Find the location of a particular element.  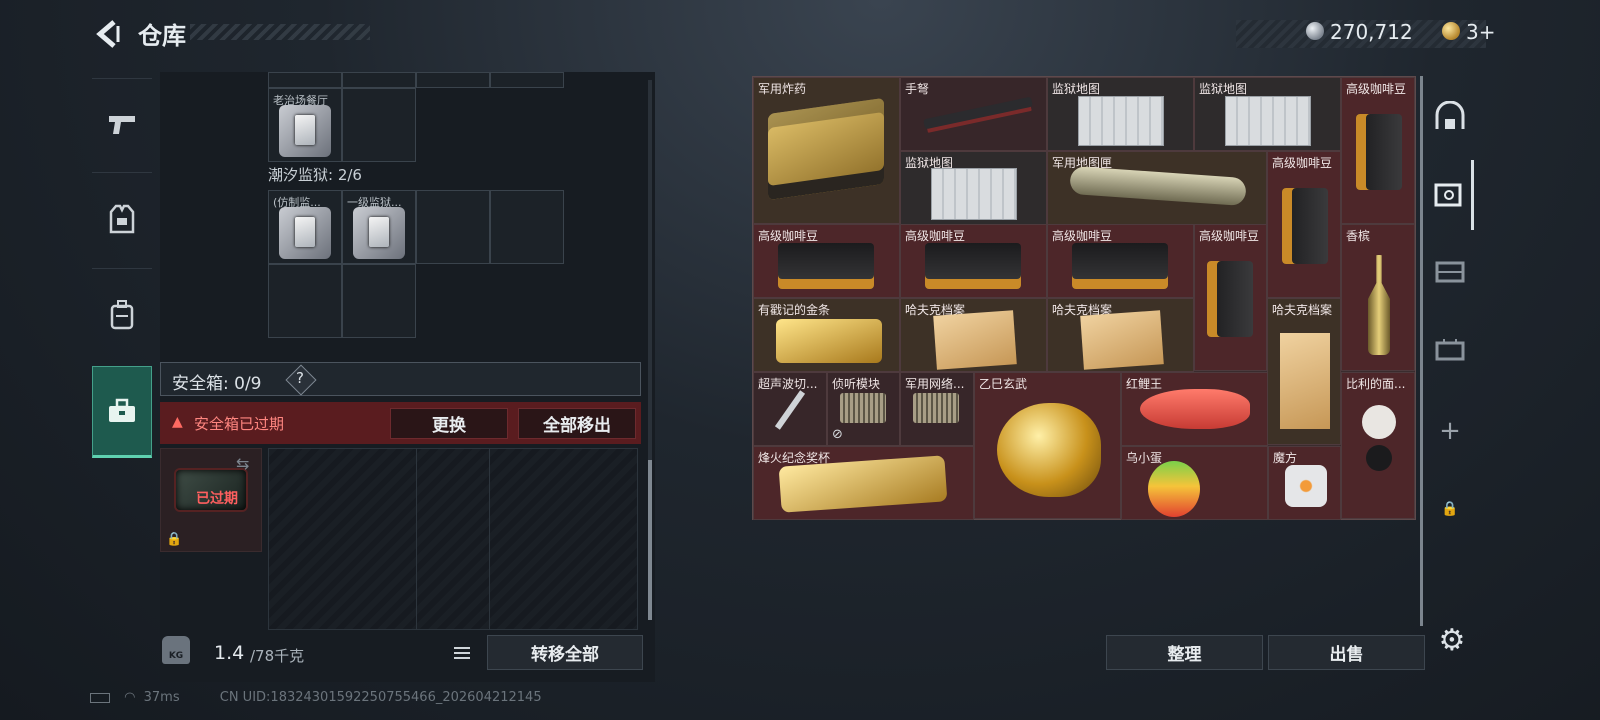

item-label: 有戳记的金条 is located at coordinates (794, 310).